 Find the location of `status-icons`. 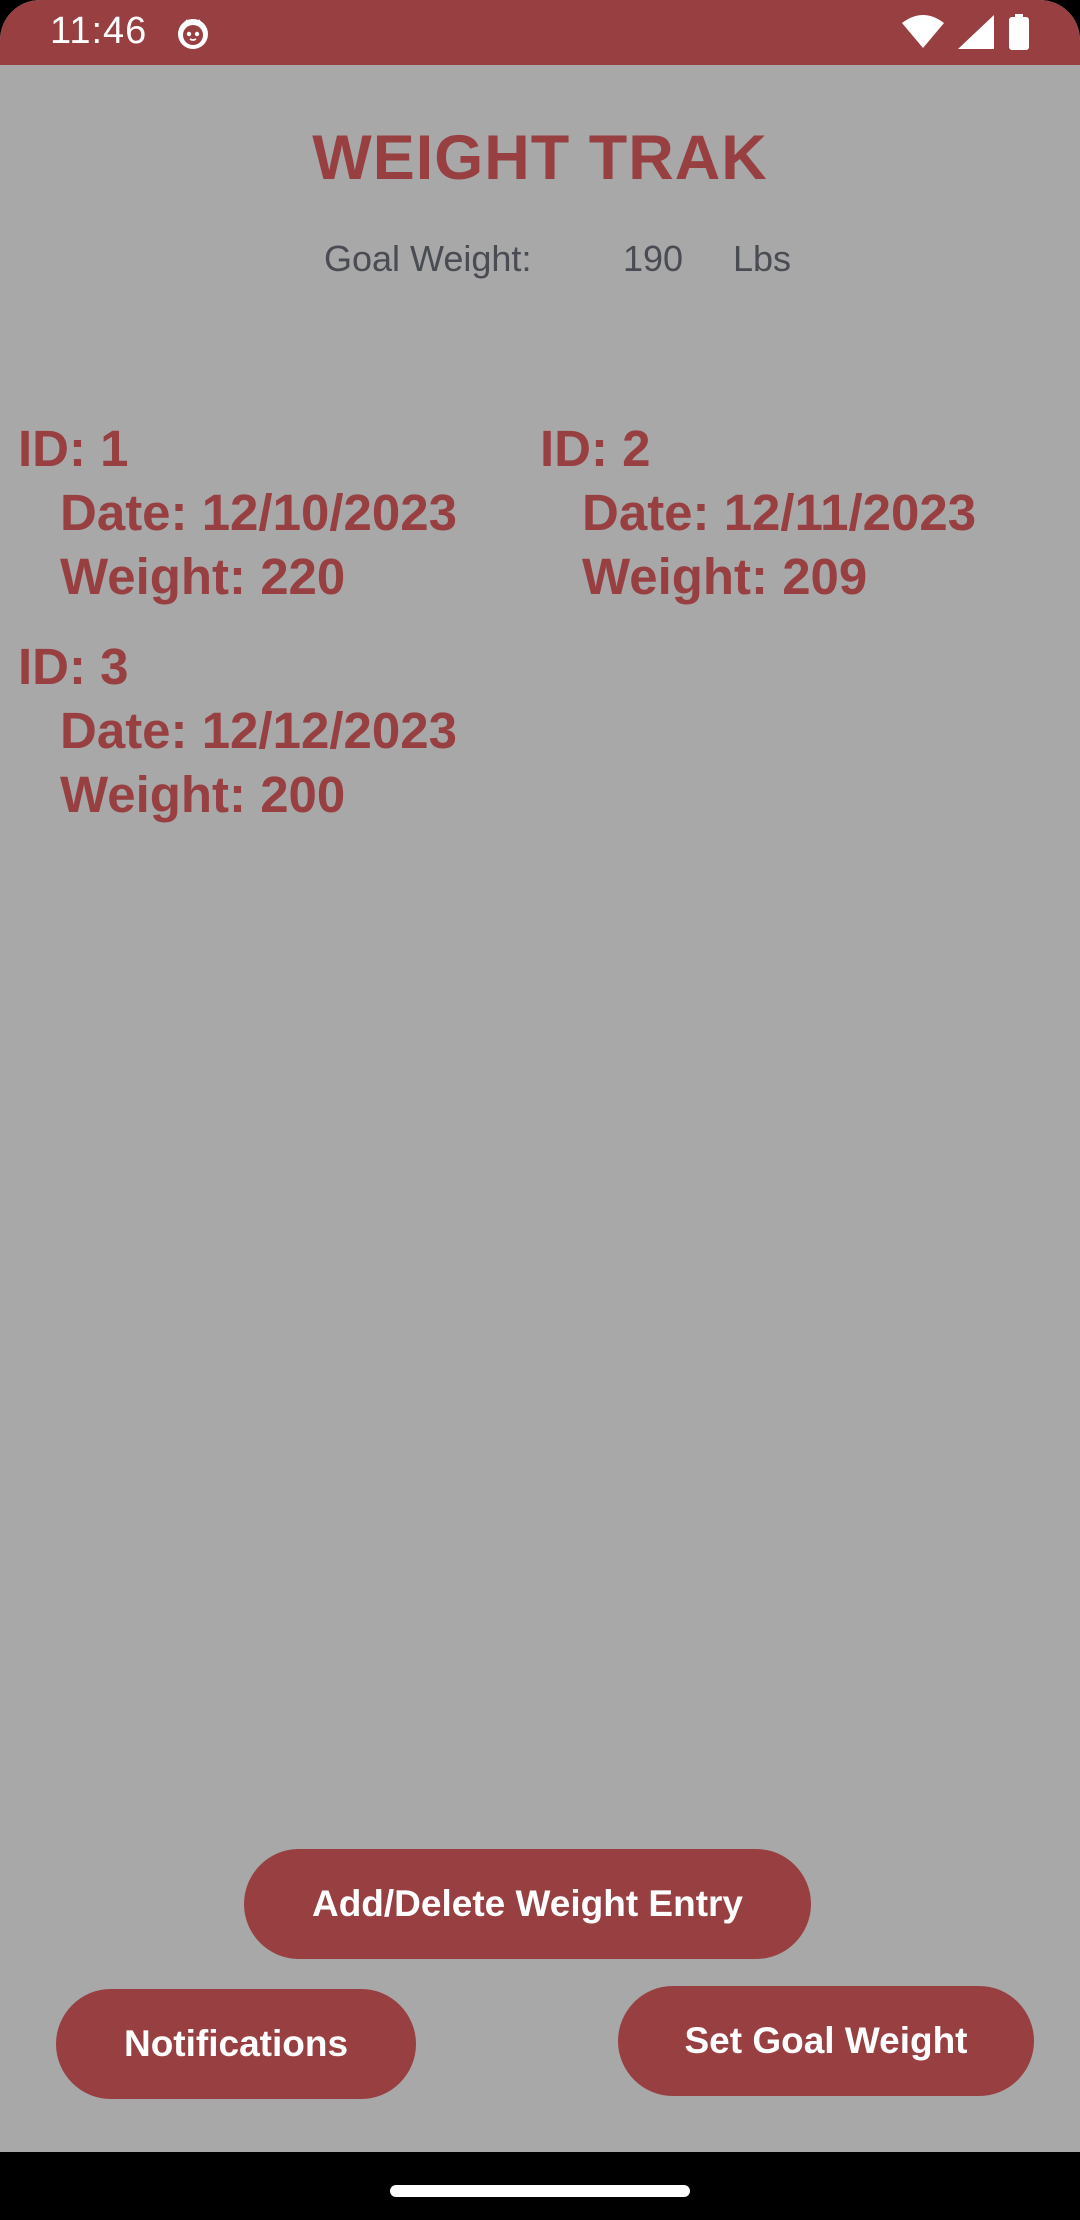

status-icons is located at coordinates (966, 32).